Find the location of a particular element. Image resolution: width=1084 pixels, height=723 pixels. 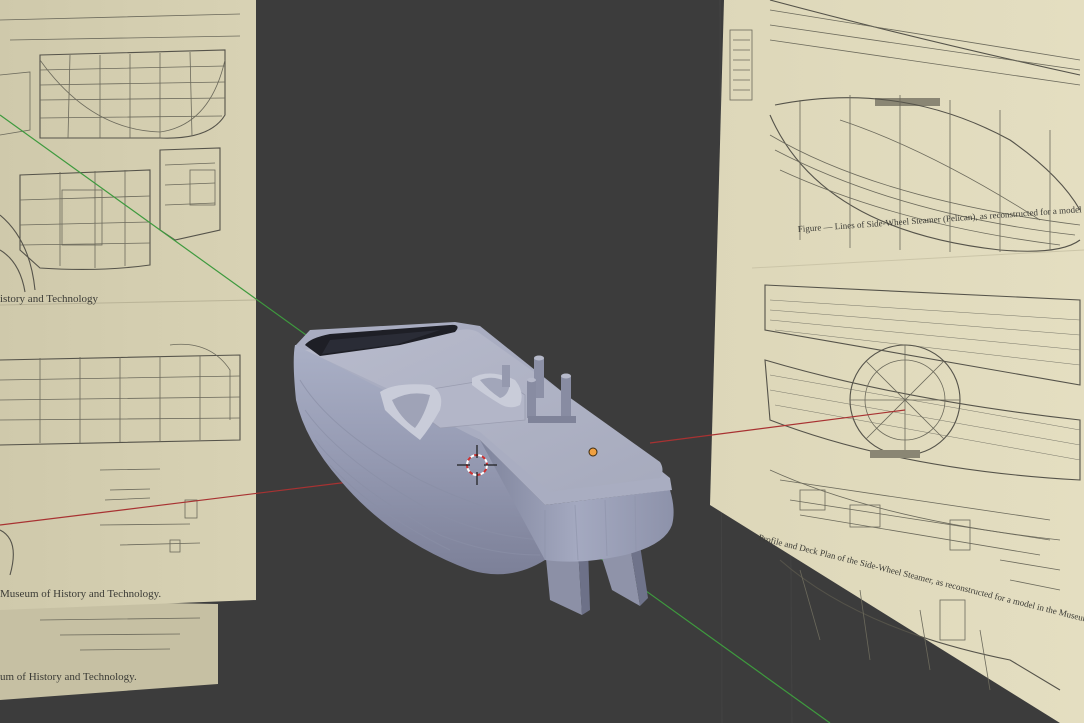

blueprint-left-caption-1: istory and Technology is located at coordinates (49, 299).